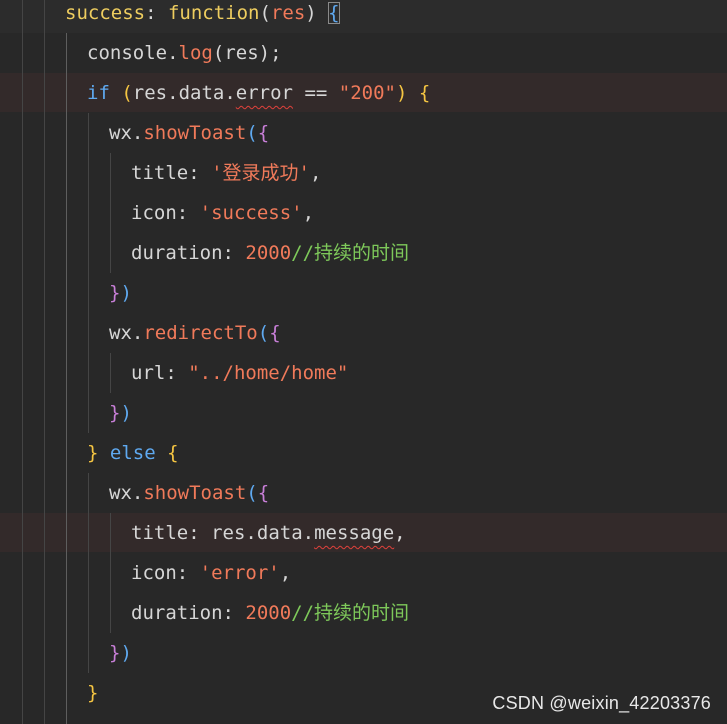  What do you see at coordinates (66, 378) in the screenshot?
I see `indent-guide-active` at bounding box center [66, 378].